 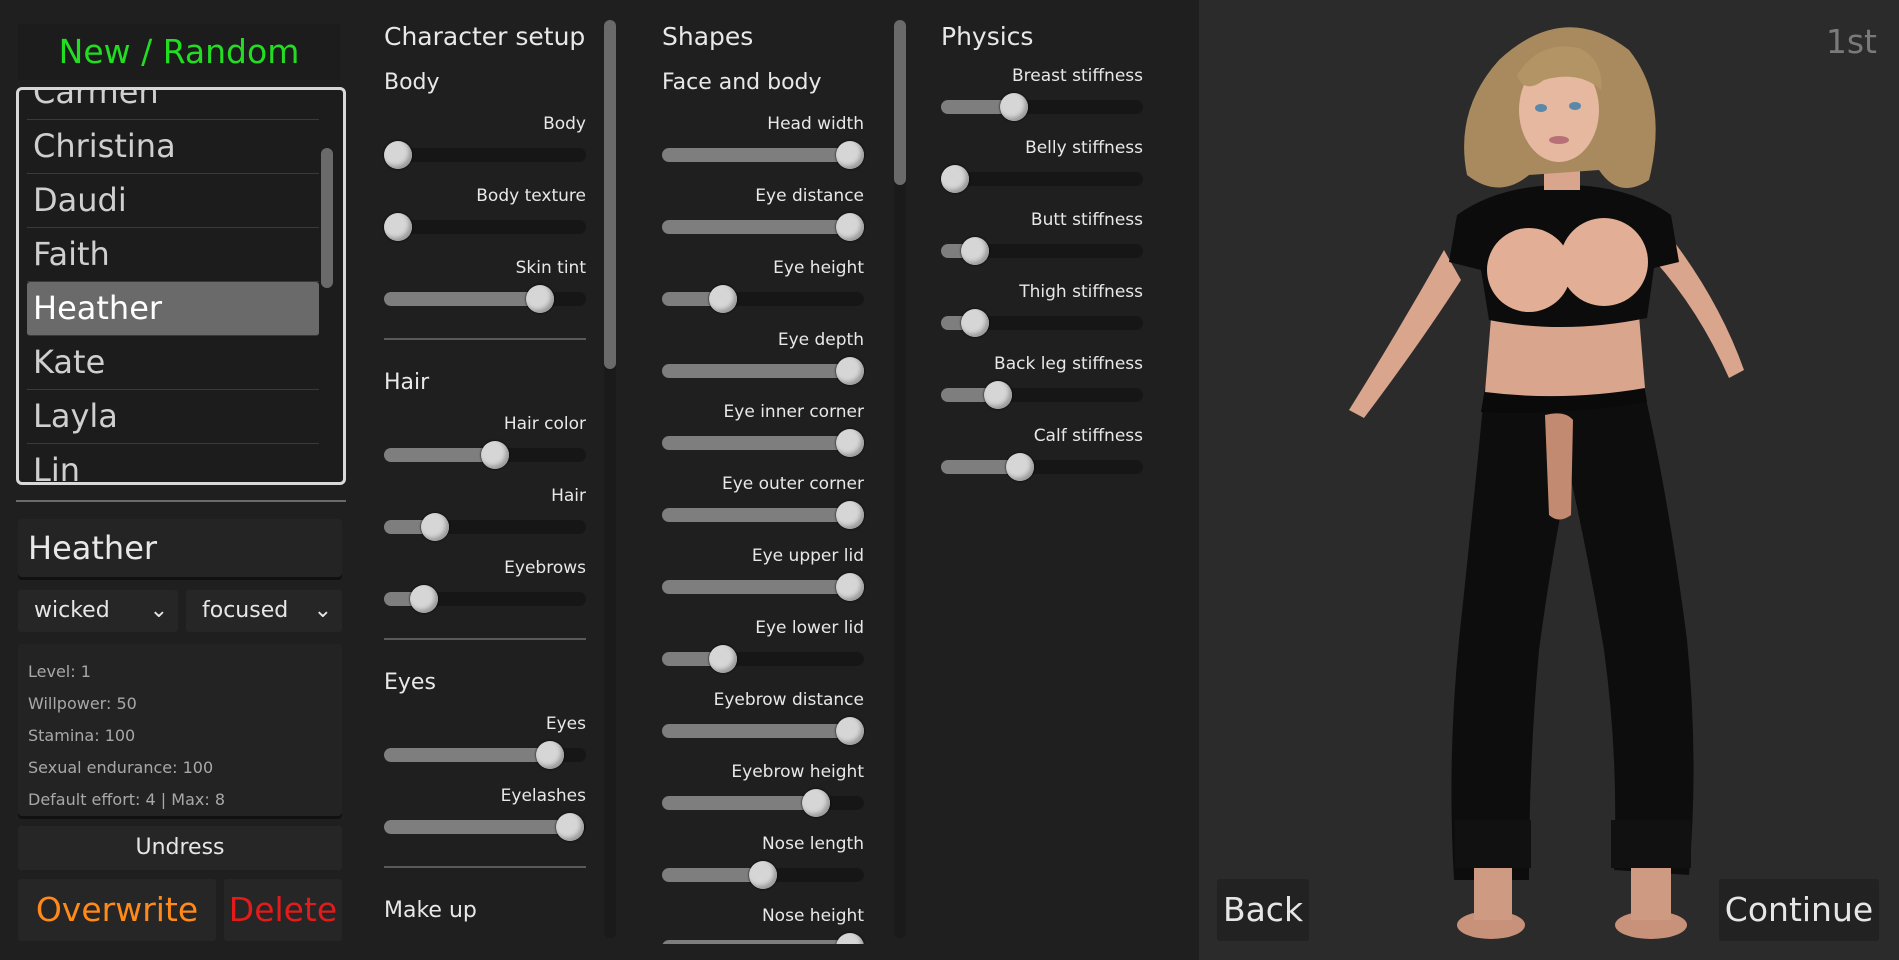 I want to click on slider-head-width: Head width, so click(x=763, y=142).